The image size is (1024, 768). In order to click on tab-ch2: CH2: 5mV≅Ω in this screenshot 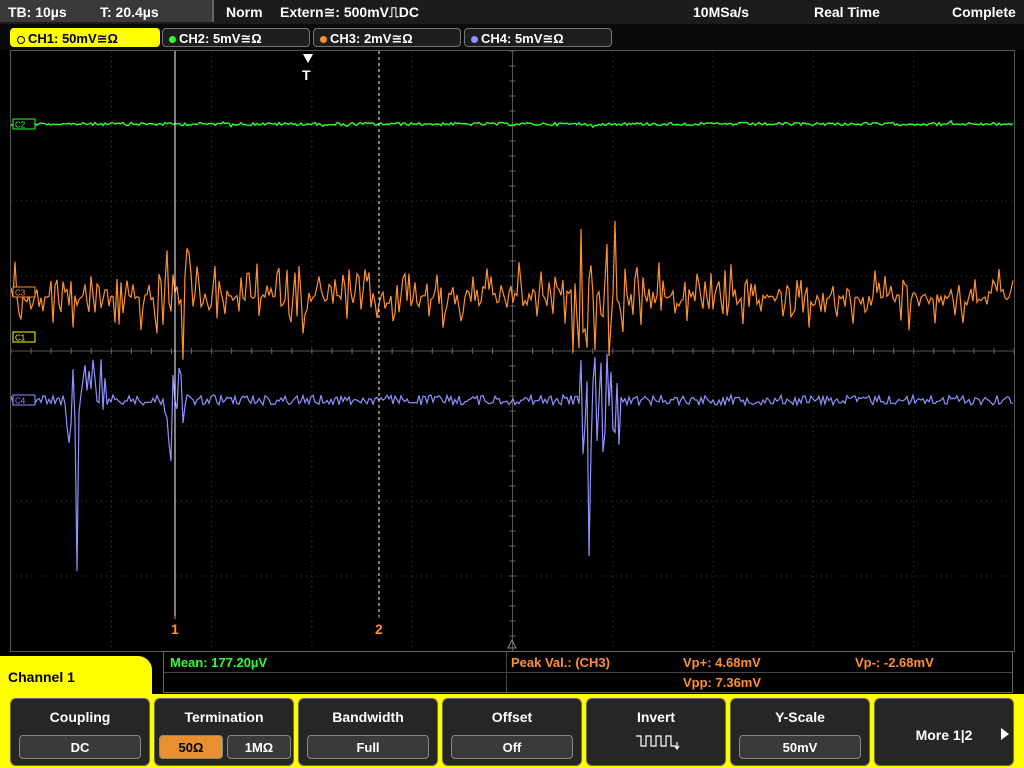, I will do `click(236, 37)`.